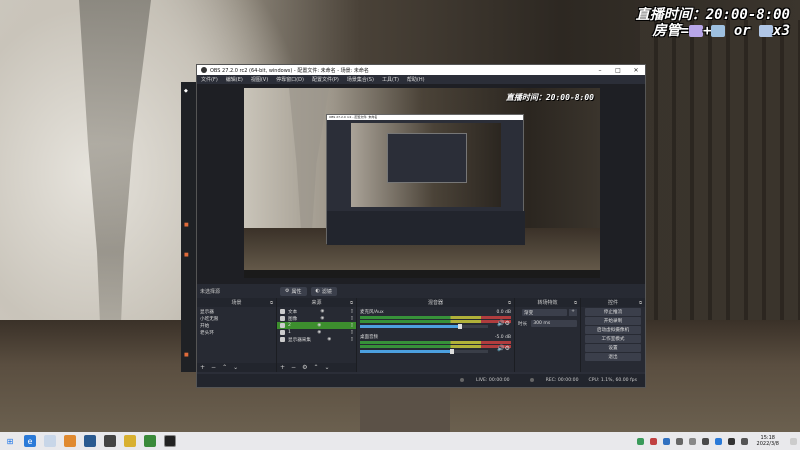 This screenshot has height=450, width=800. Describe the element at coordinates (613, 339) in the screenshot. I see `studio-mode-button: 工作室模式` at that location.